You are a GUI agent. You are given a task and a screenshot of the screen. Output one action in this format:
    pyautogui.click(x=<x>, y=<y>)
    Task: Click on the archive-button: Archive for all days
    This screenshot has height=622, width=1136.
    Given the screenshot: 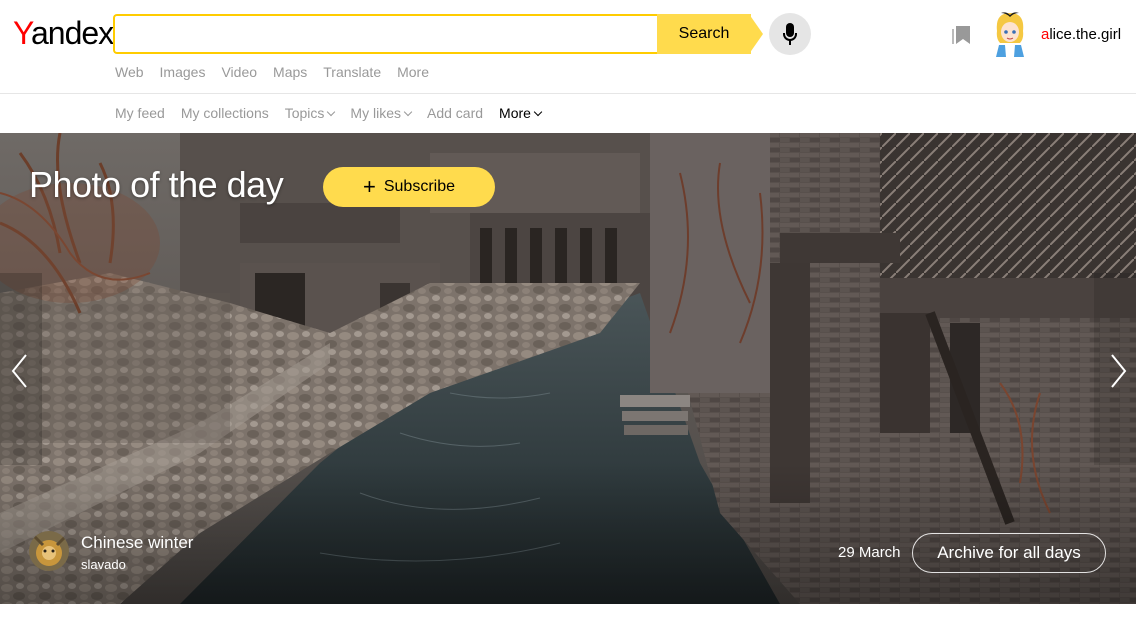 What is the action you would take?
    pyautogui.click(x=1009, y=553)
    